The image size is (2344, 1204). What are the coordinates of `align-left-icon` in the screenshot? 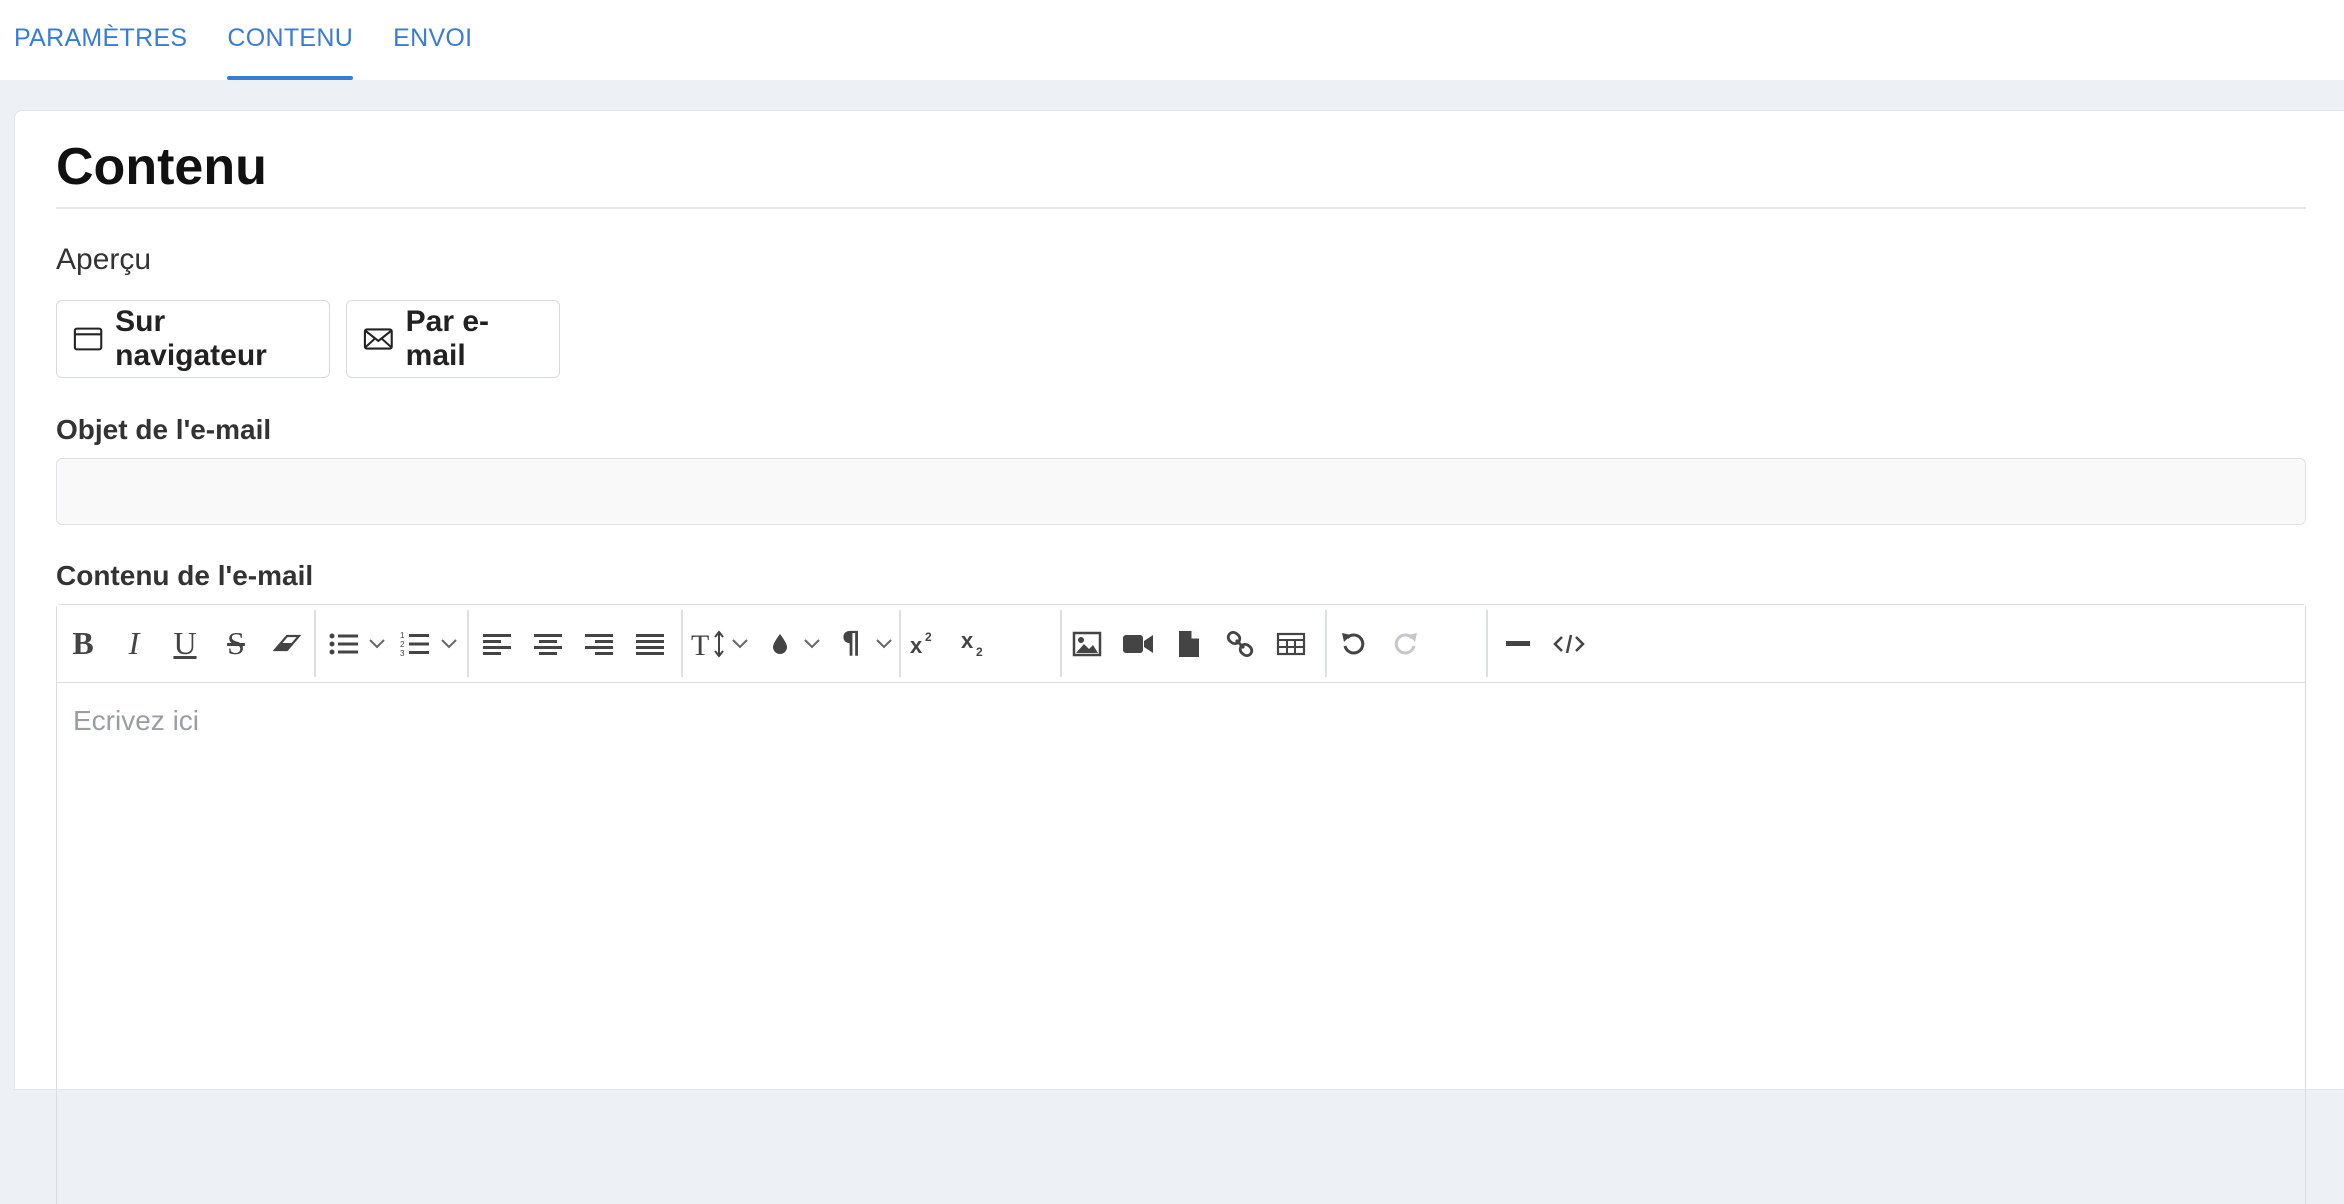 It's located at (497, 644).